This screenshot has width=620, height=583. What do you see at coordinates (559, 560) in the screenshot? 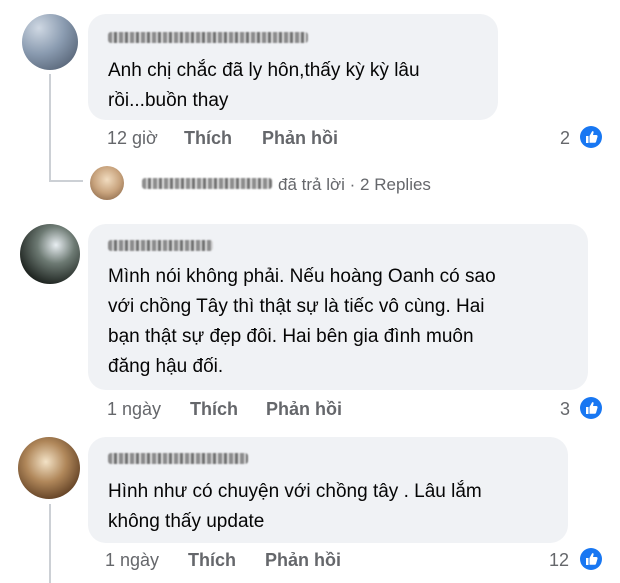
I see `reaction-count: 12` at bounding box center [559, 560].